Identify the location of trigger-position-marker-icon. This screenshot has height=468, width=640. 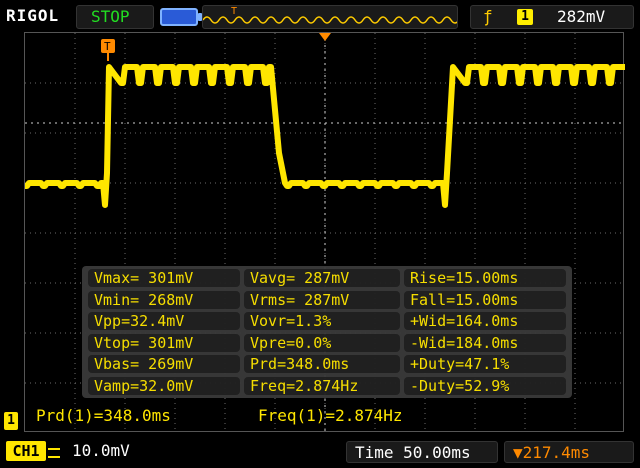
(325, 37).